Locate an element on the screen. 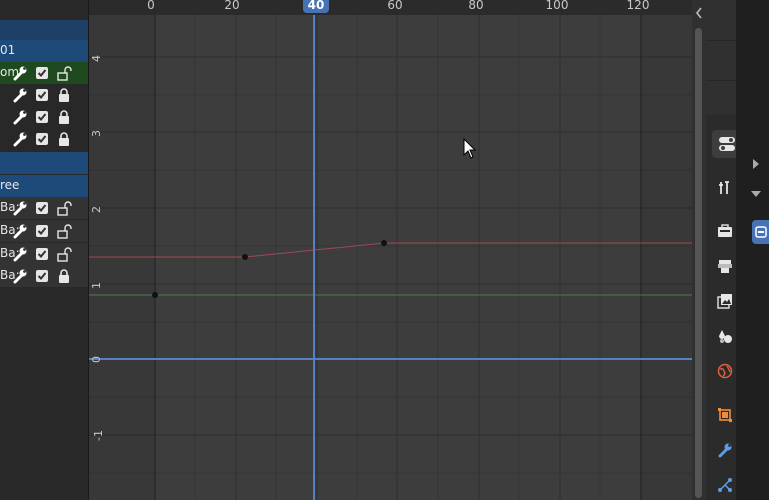  particles-icon is located at coordinates (725, 485).